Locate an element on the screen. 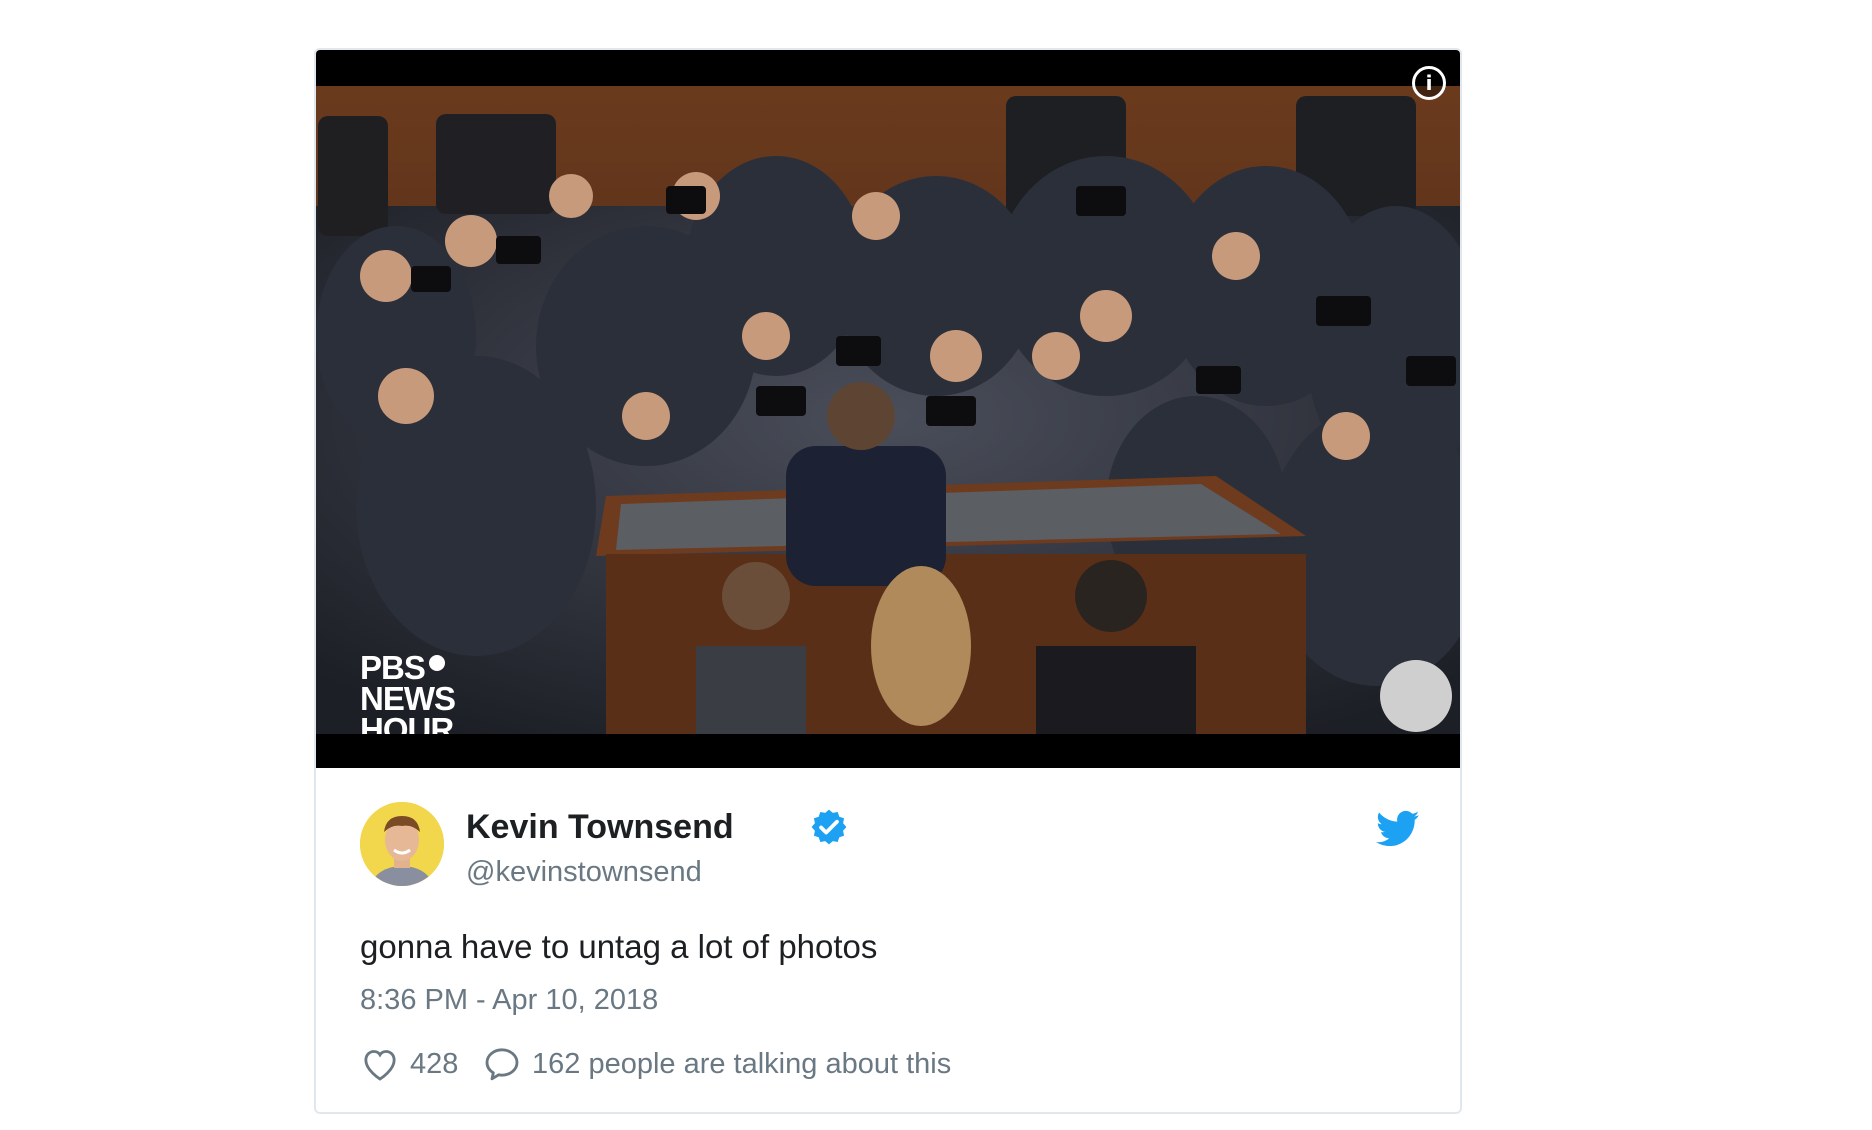  avatar-image is located at coordinates (402, 844).